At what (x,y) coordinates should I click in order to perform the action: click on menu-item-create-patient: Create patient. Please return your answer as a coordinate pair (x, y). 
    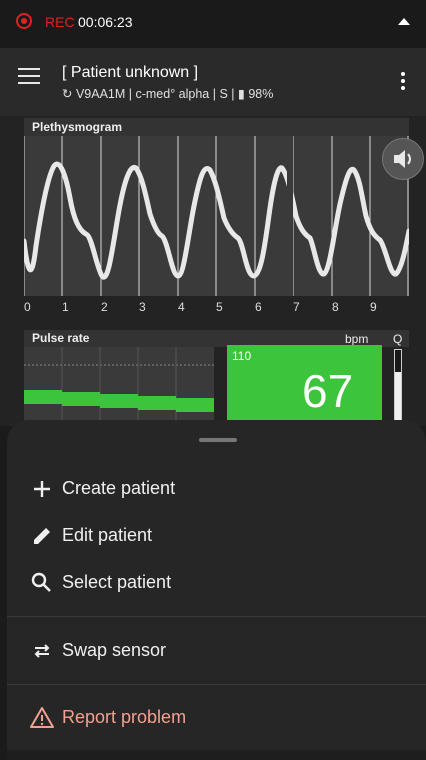
    Looking at the image, I should click on (216, 489).